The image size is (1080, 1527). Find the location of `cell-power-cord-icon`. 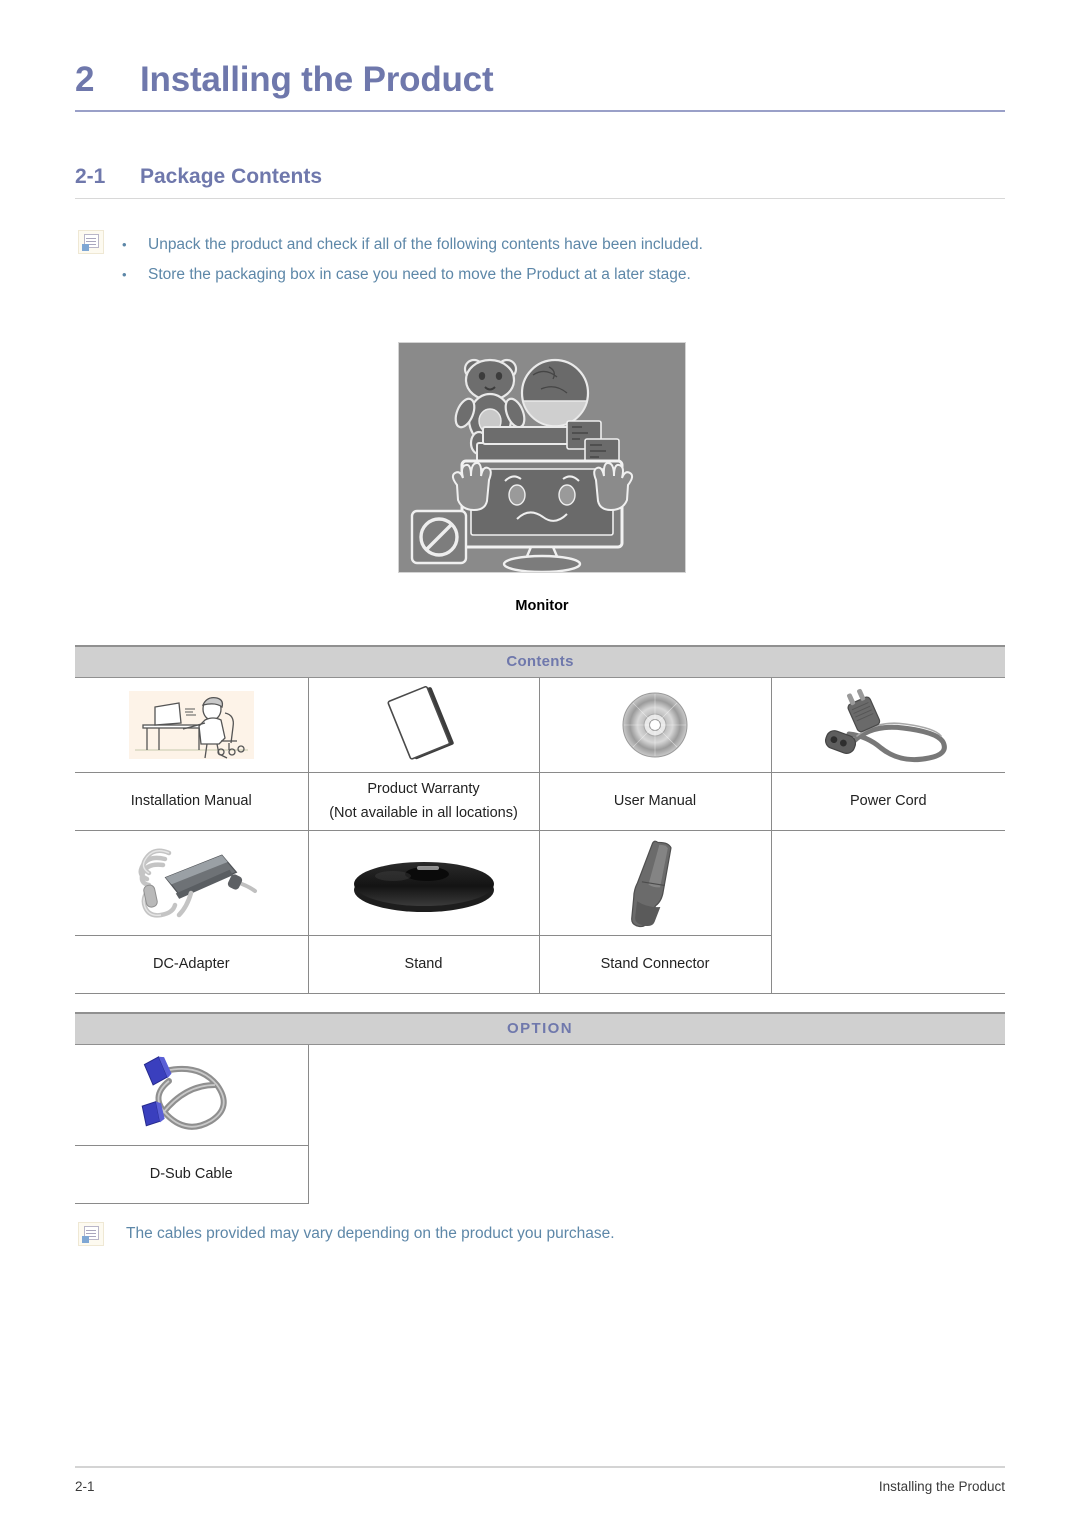

cell-power-cord-icon is located at coordinates (888, 725).